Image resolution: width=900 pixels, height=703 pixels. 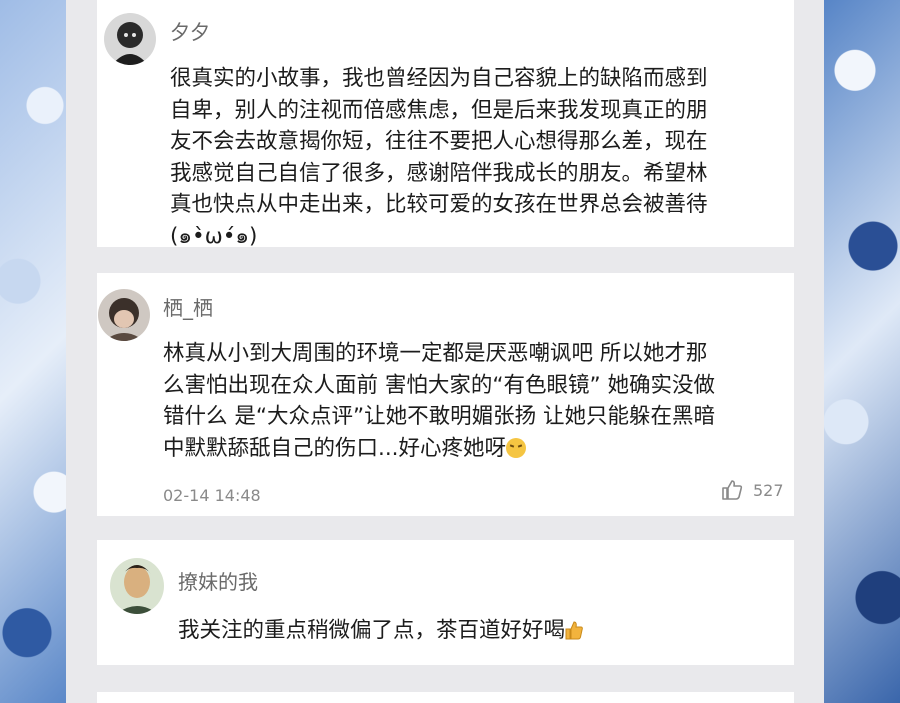 What do you see at coordinates (445, 697) in the screenshot?
I see `comment-card-partial` at bounding box center [445, 697].